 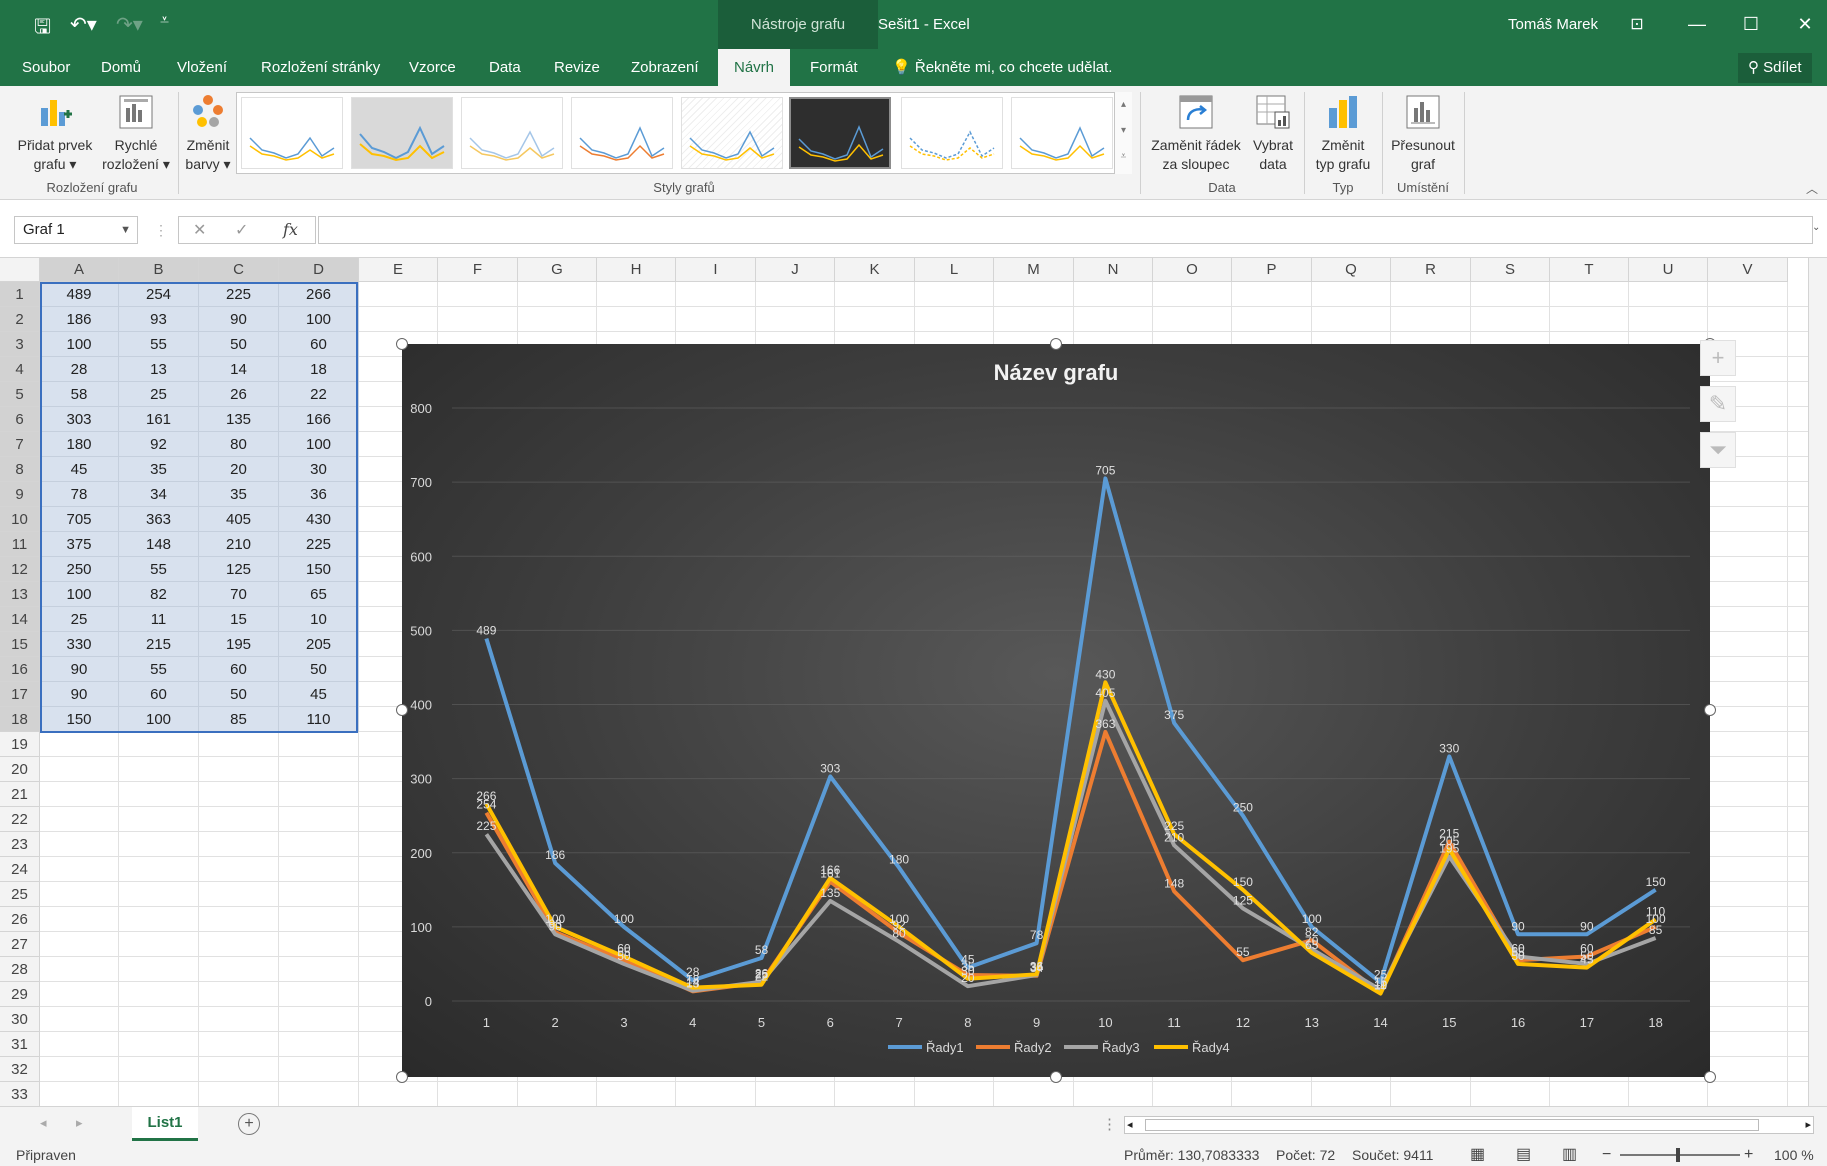 I want to click on row-header: 3, so click(x=20, y=344).